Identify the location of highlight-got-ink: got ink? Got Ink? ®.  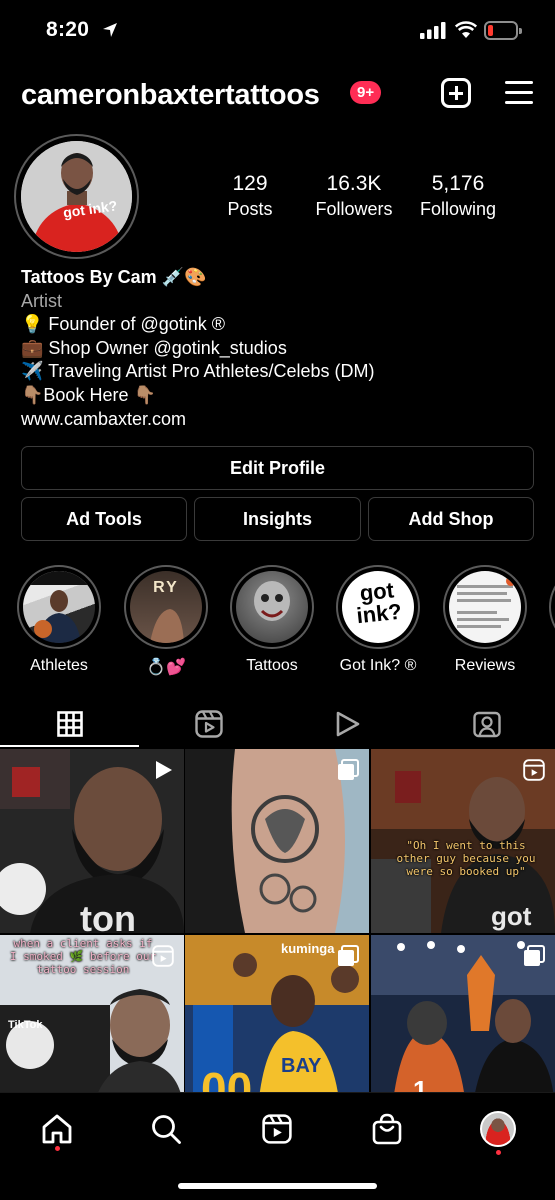
(378, 620).